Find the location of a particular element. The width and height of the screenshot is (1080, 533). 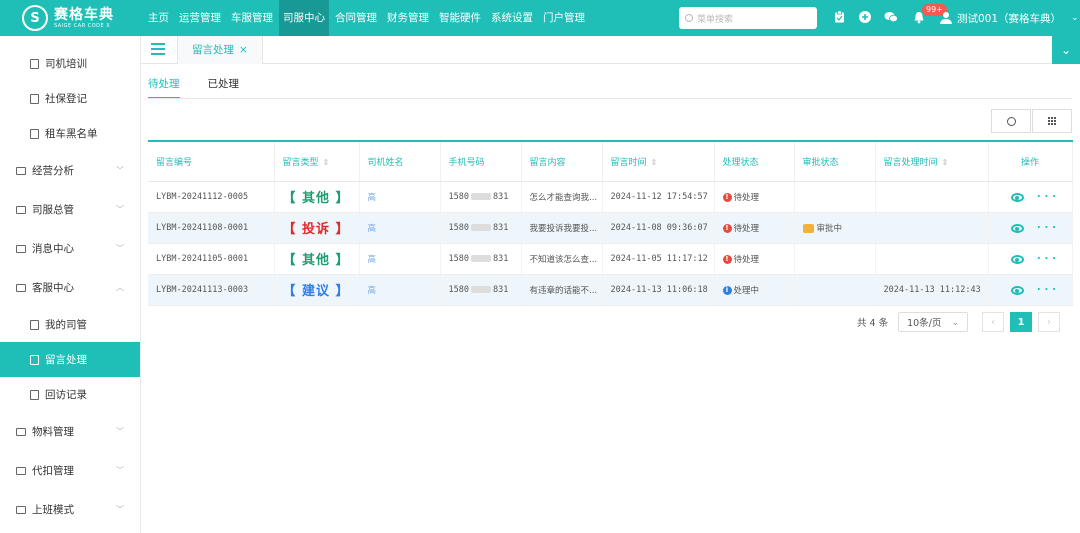

logo-title: 赛格车典 is located at coordinates (84, 14).